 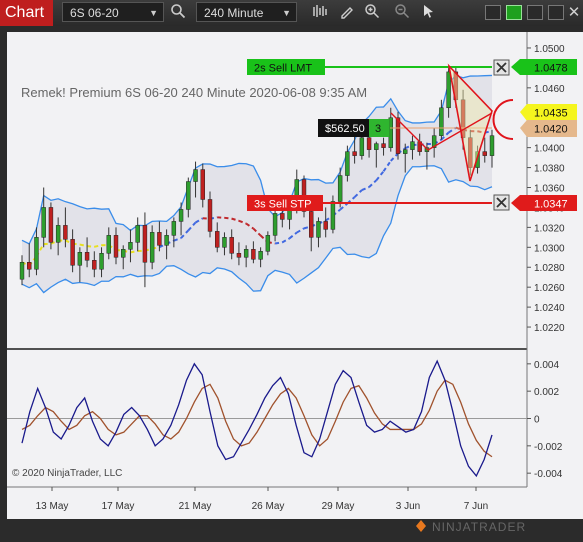 What do you see at coordinates (535, 12) in the screenshot?
I see `minimize-icon` at bounding box center [535, 12].